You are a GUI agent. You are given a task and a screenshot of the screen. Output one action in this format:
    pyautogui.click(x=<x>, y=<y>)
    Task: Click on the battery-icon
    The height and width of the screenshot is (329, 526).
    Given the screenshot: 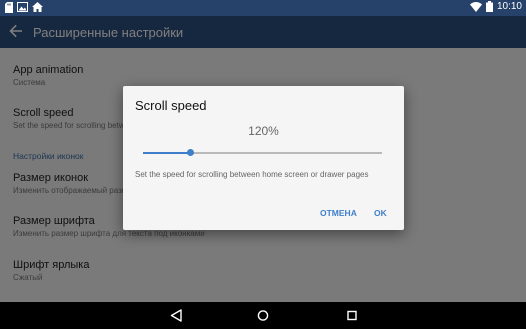 What is the action you would take?
    pyautogui.click(x=489, y=6)
    